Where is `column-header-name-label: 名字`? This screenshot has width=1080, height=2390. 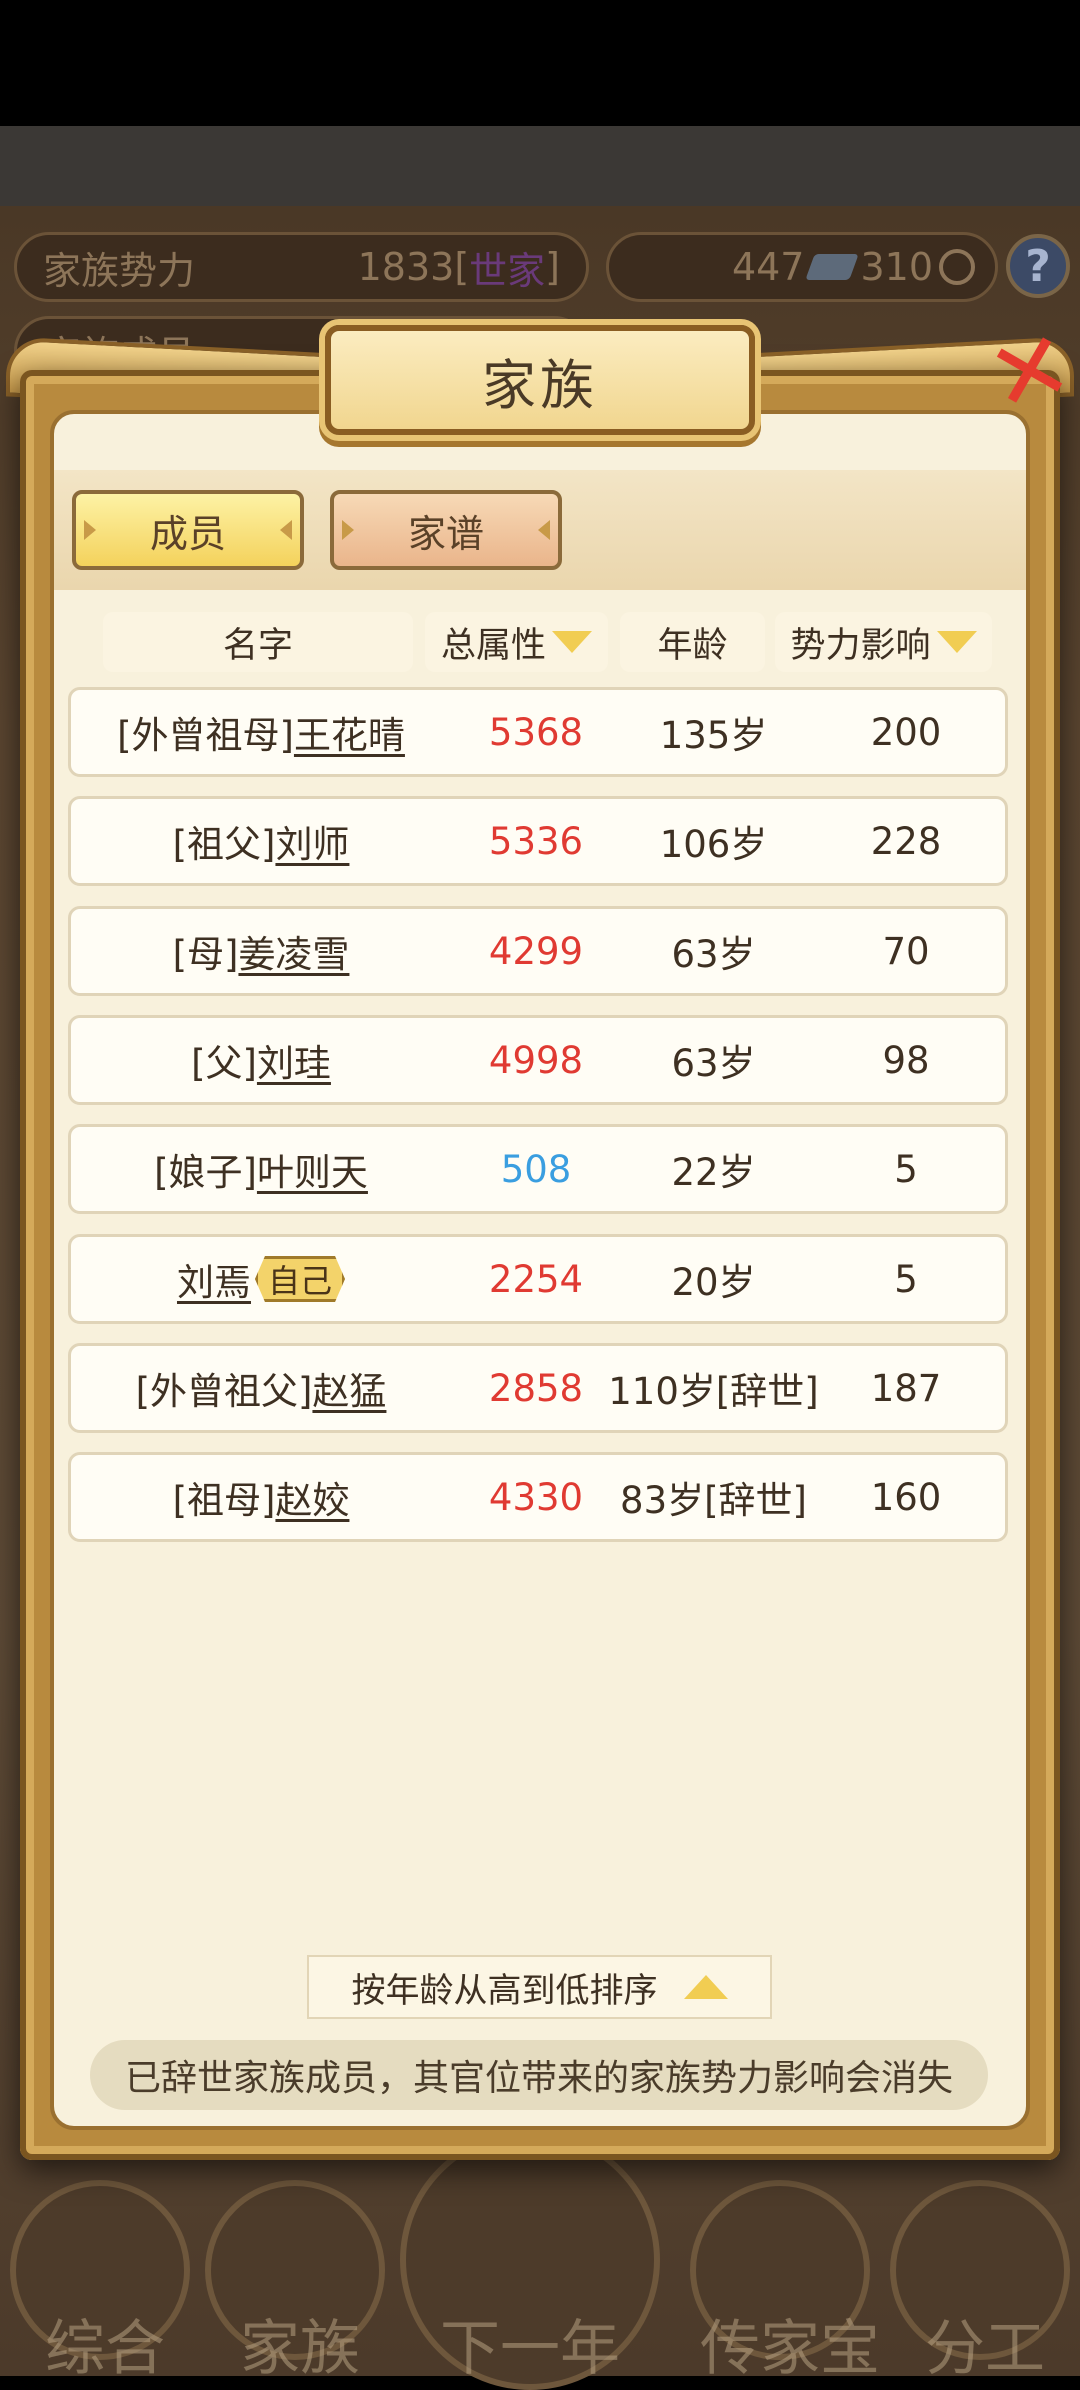 column-header-name-label: 名字 is located at coordinates (257, 645).